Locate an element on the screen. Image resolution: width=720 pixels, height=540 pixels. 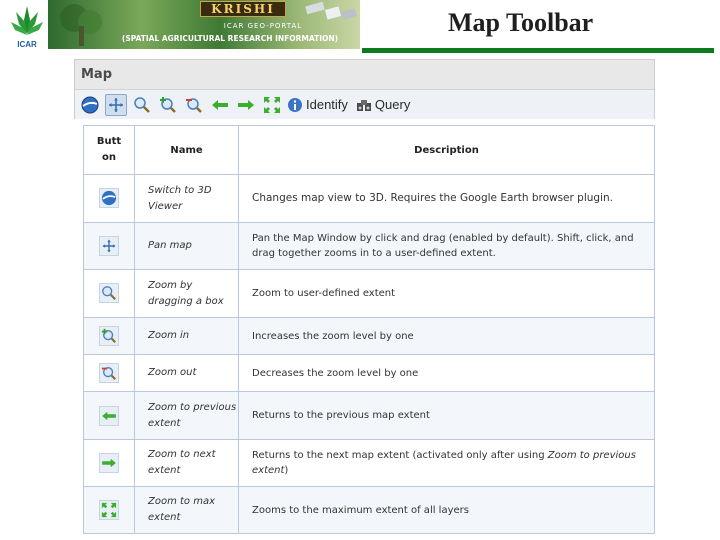
row-description: Returns to the previous map extent is located at coordinates (446, 415).